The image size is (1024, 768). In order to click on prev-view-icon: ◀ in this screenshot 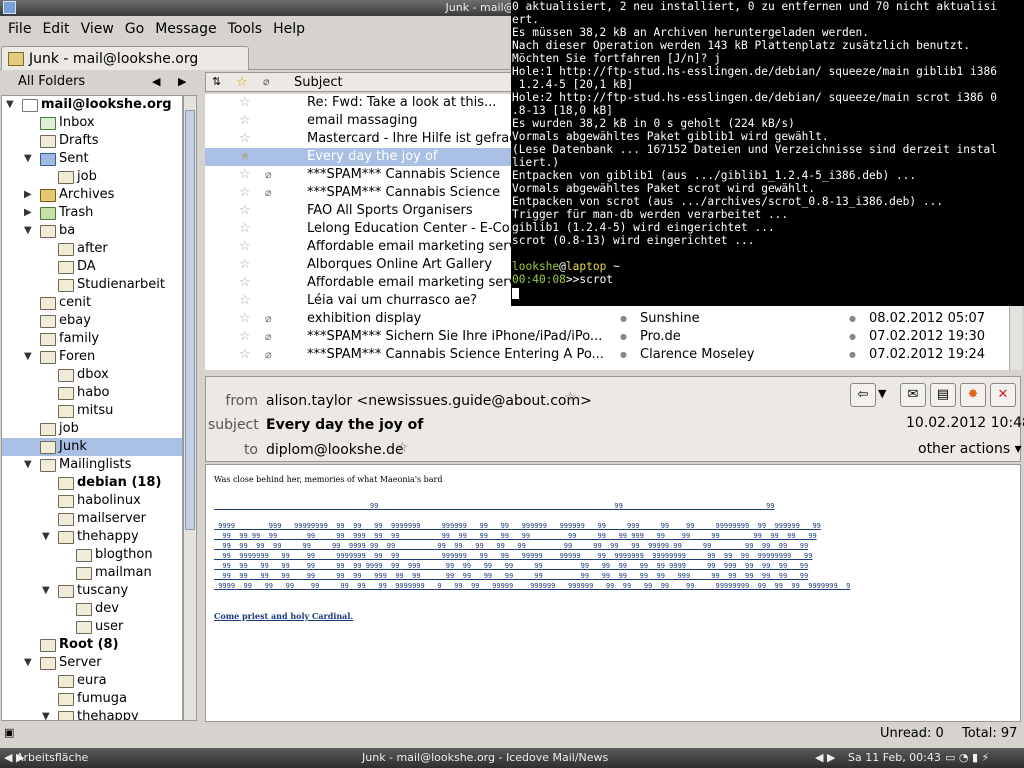, I will do `click(156, 81)`.